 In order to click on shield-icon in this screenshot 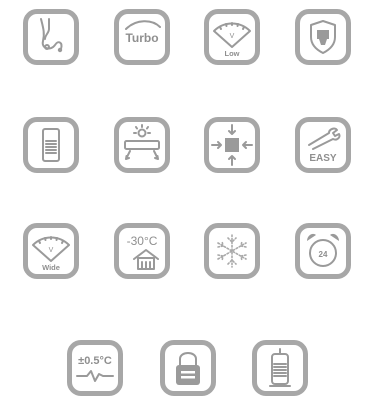, I will do `click(323, 37)`.